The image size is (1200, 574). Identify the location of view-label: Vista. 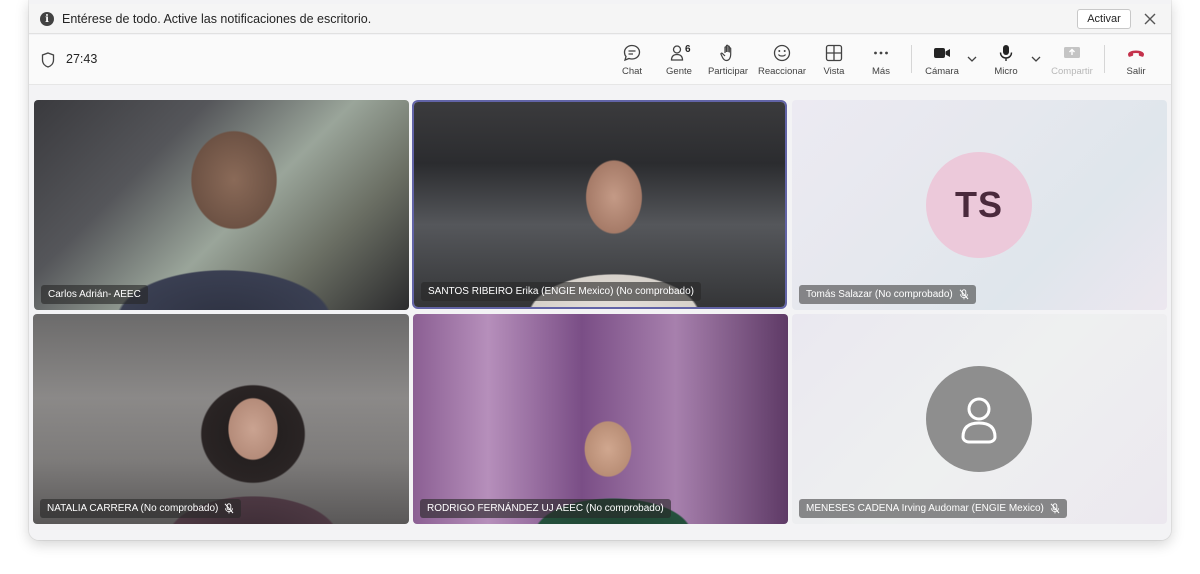
(834, 71).